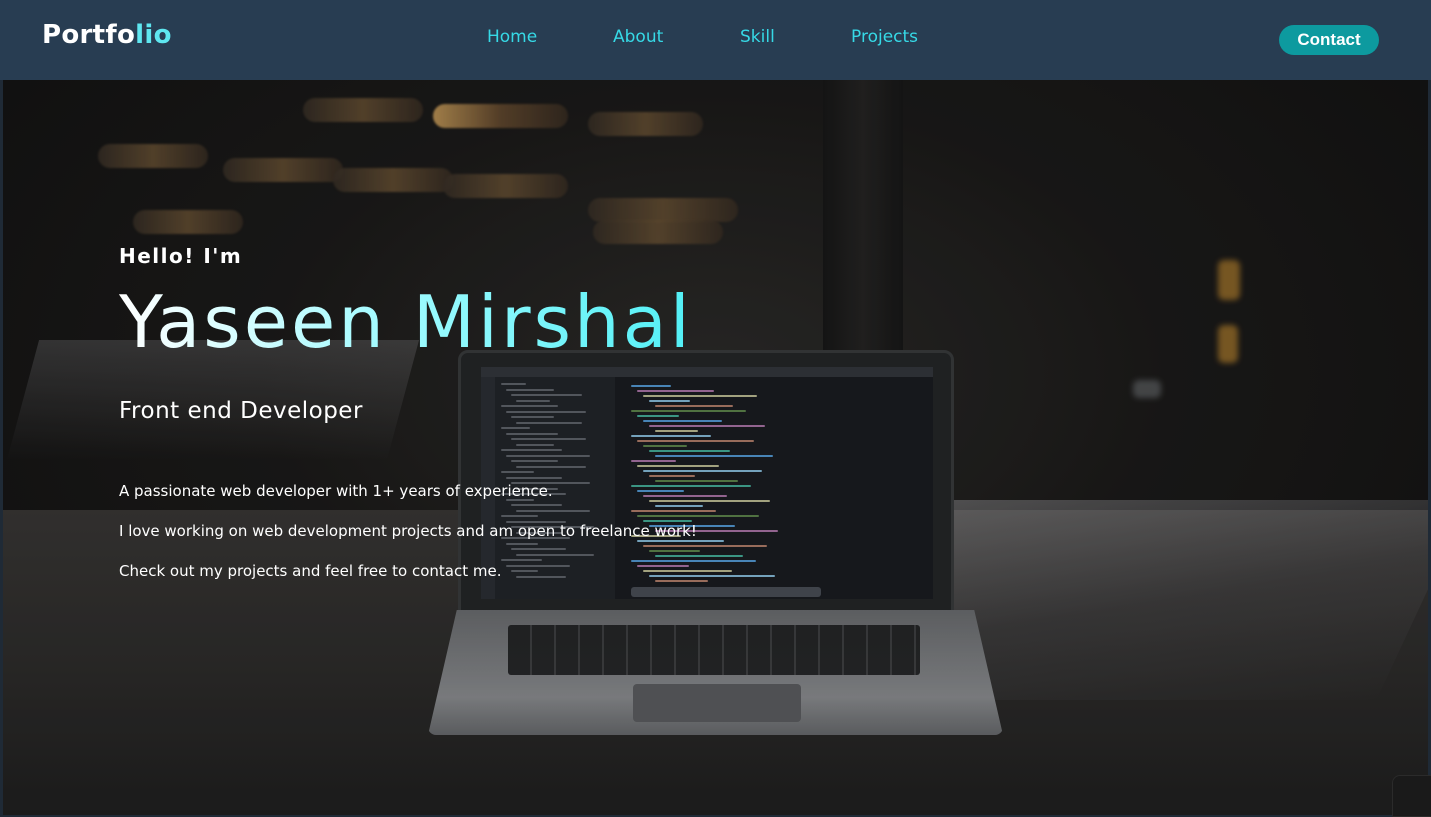 The image size is (1431, 817). Describe the element at coordinates (181, 256) in the screenshot. I see `hero-greeting: Hello! I'm` at that location.